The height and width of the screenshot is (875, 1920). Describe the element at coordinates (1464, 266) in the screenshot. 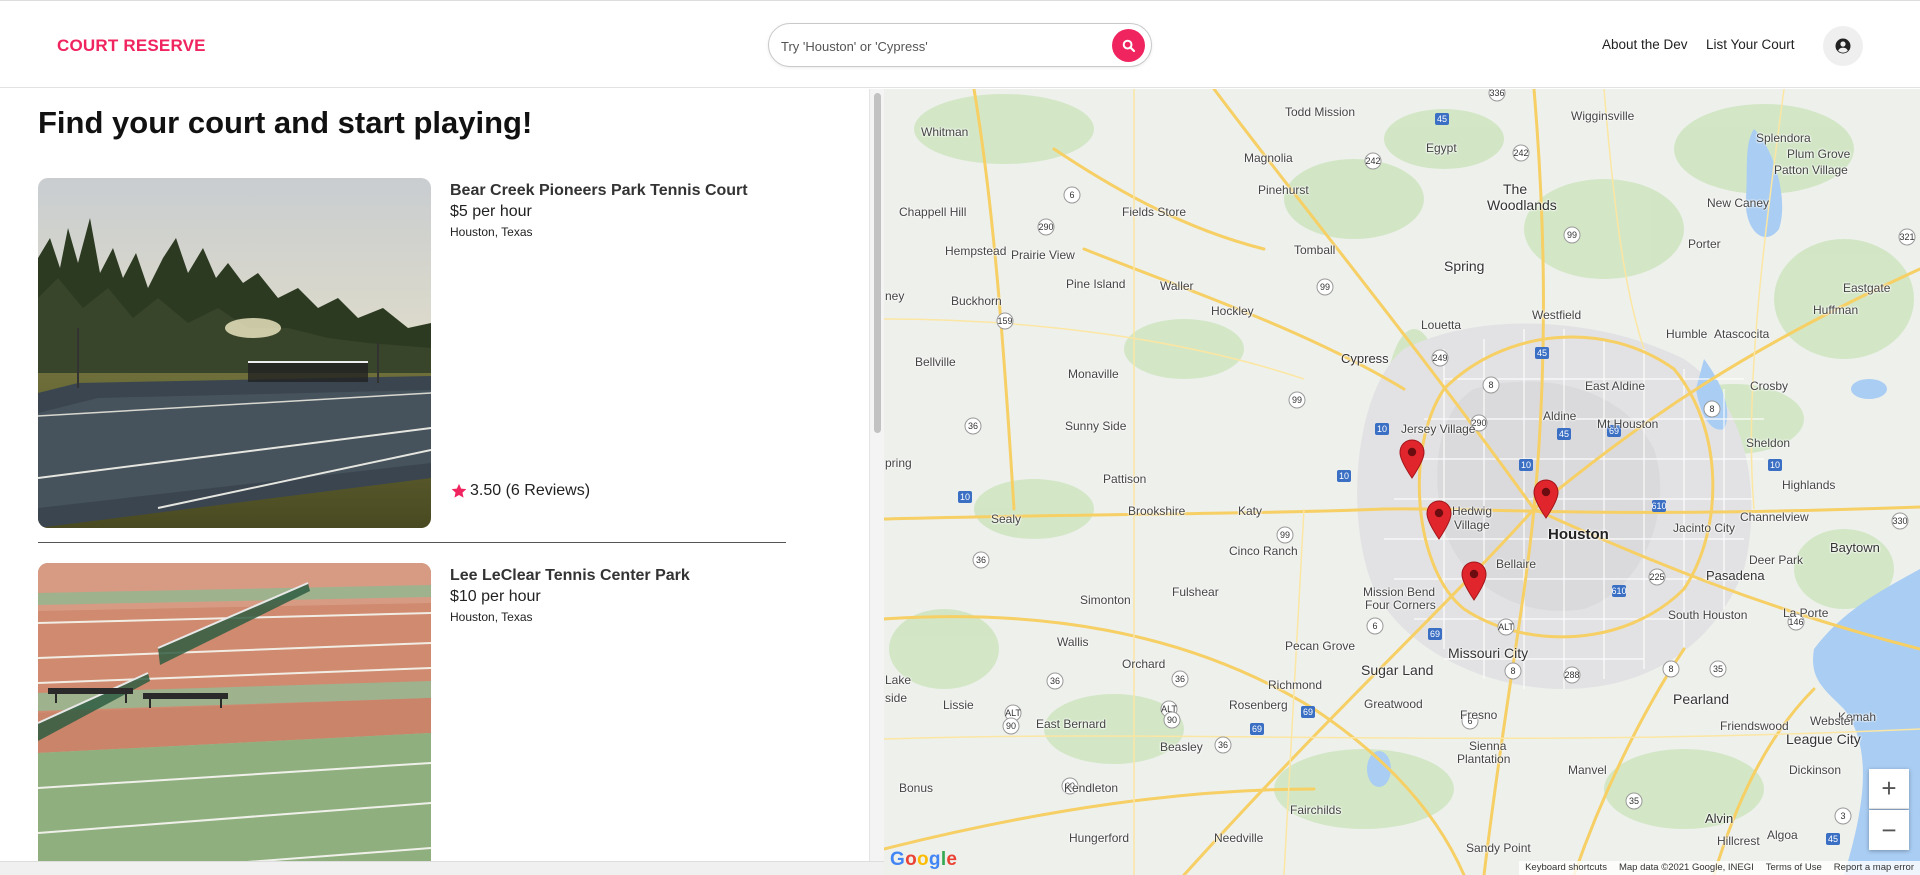

I see `map-label: Spring` at that location.